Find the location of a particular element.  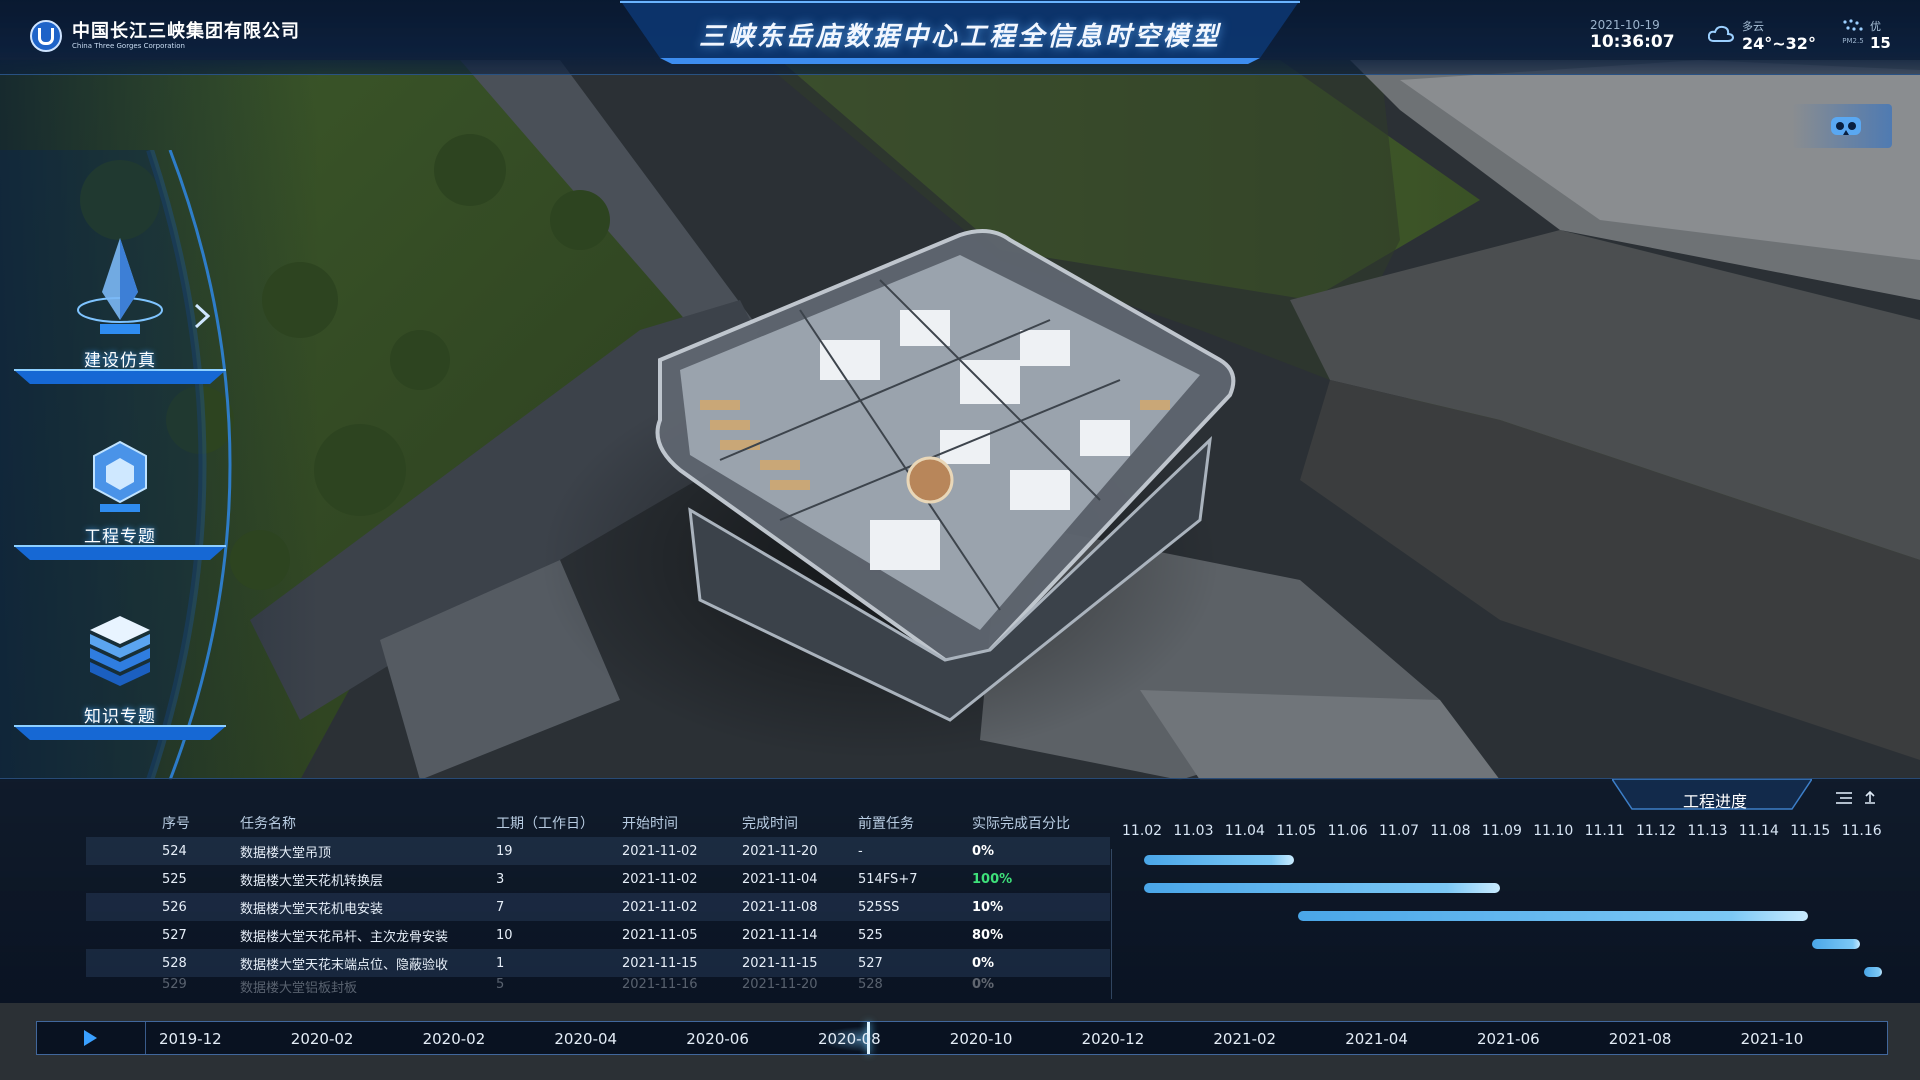

pm25-label: PM2.5 is located at coordinates (1853, 41).